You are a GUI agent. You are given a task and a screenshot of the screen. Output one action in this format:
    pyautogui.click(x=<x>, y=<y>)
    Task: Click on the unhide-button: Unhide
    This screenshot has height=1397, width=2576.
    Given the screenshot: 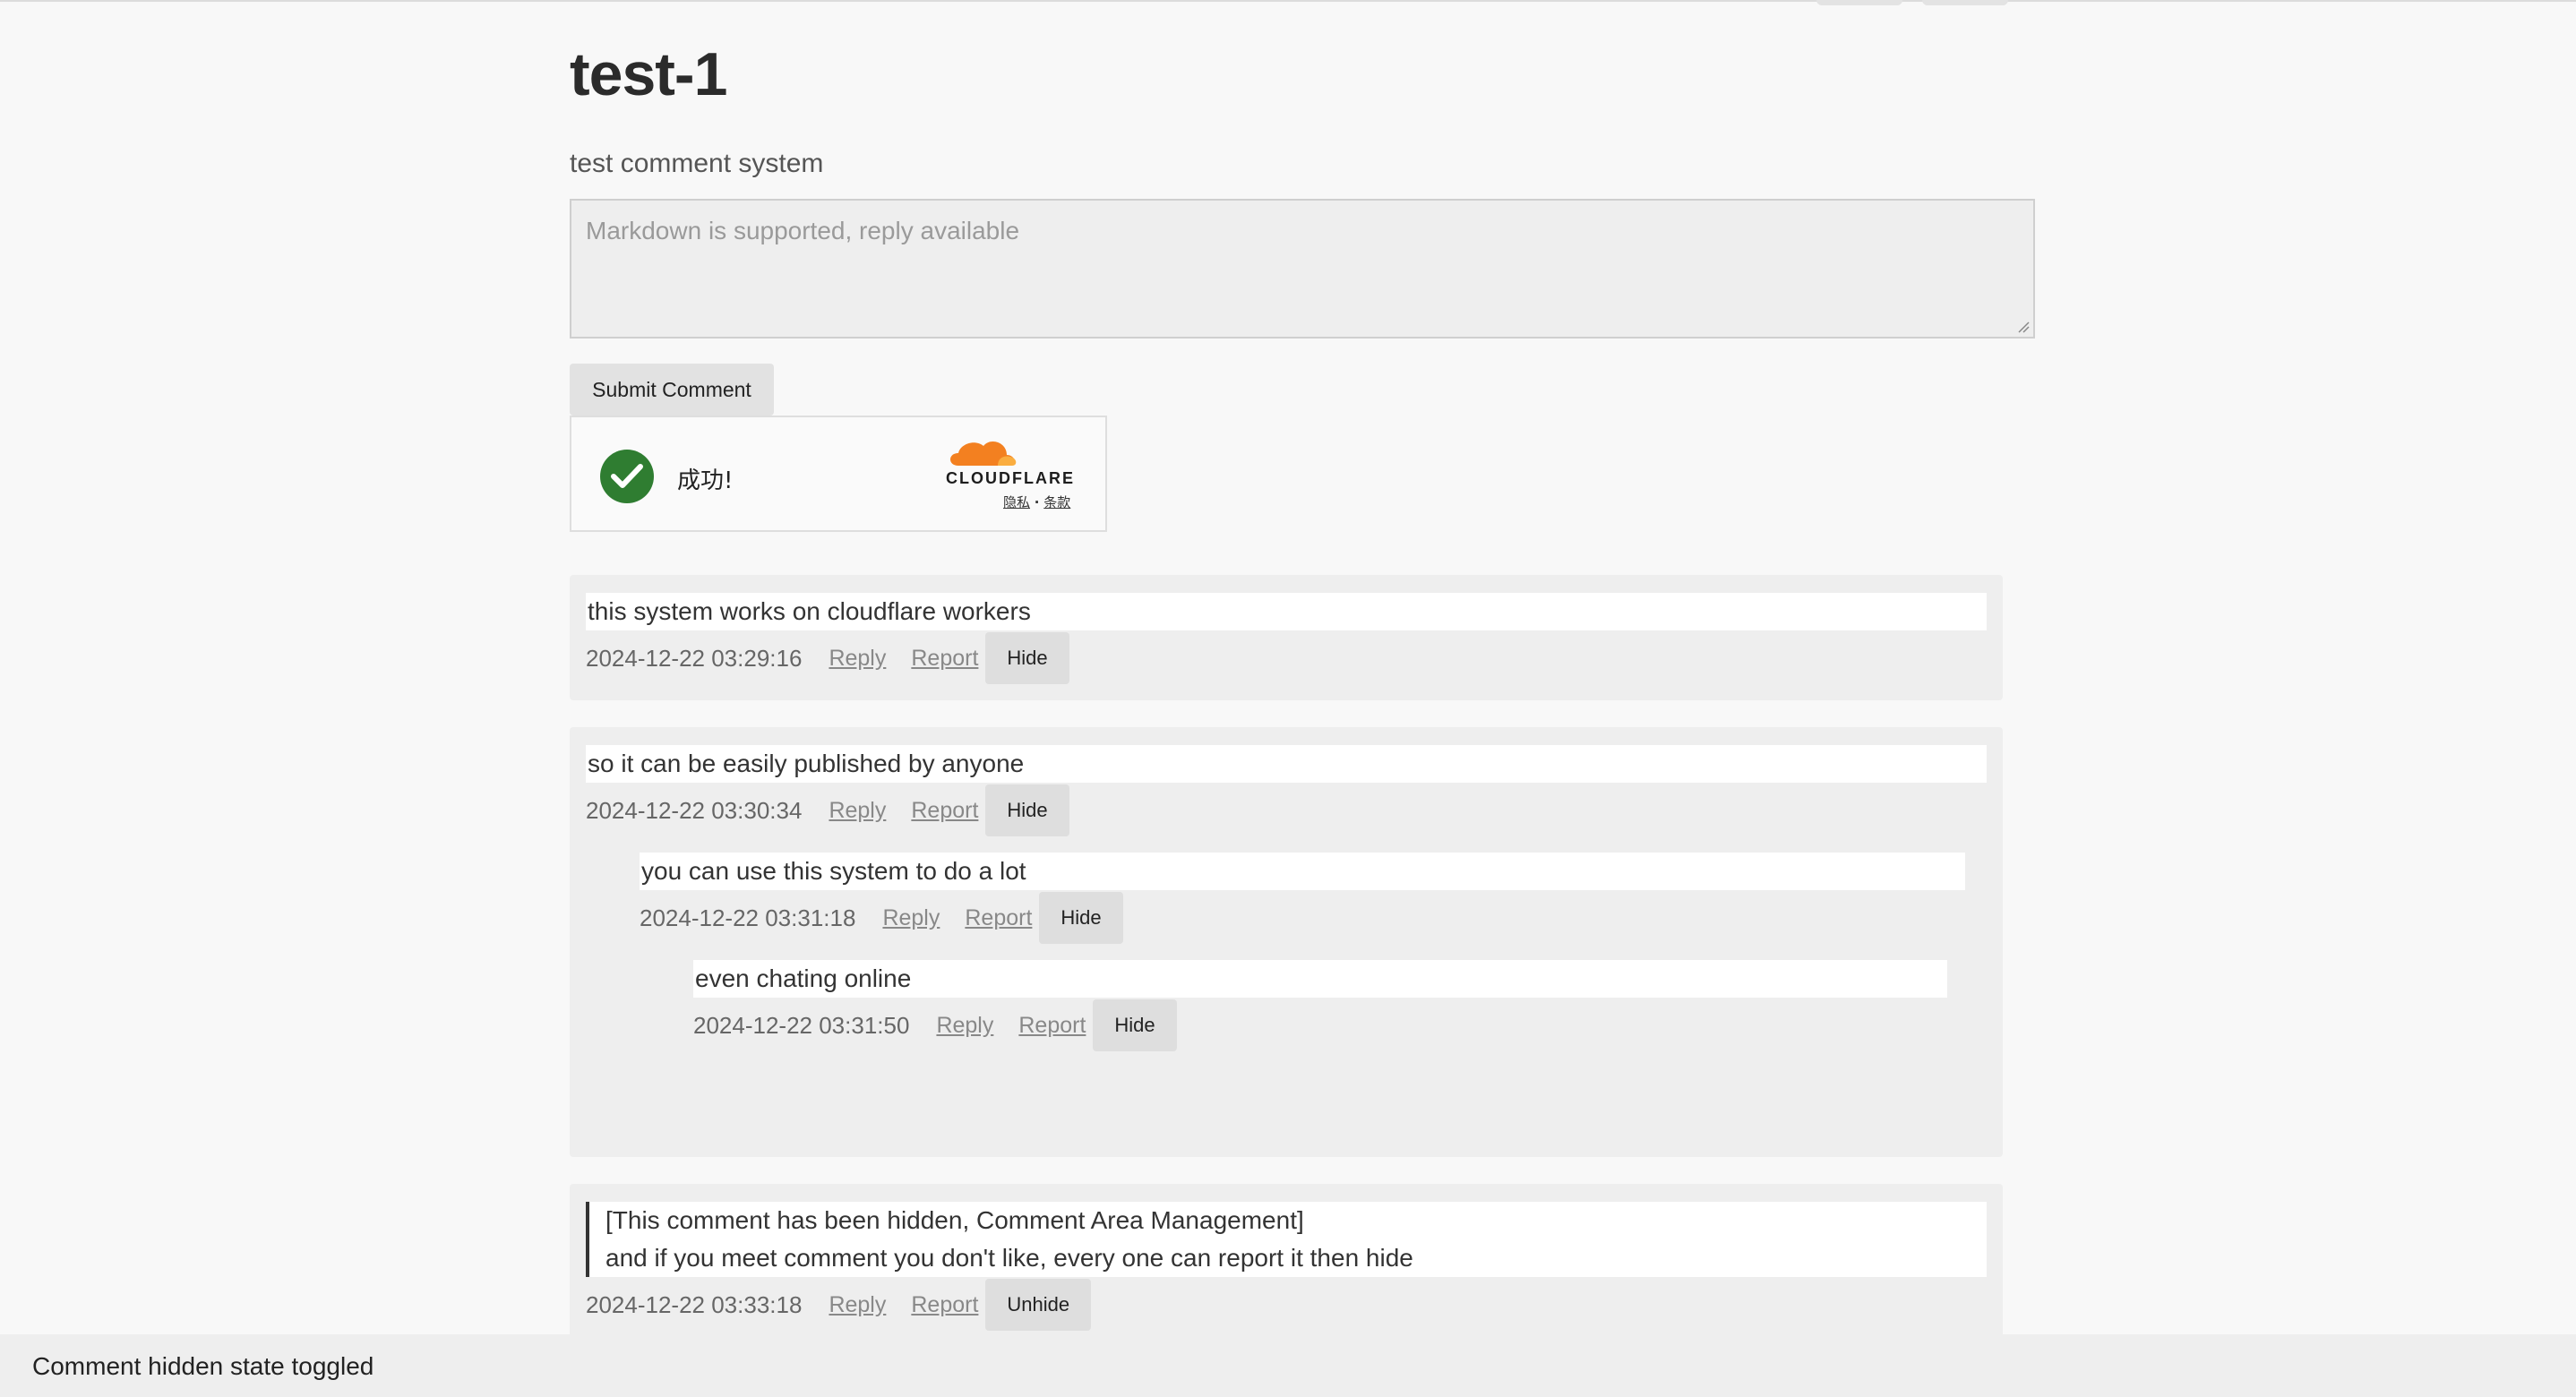 What is the action you would take?
    pyautogui.click(x=1038, y=1305)
    